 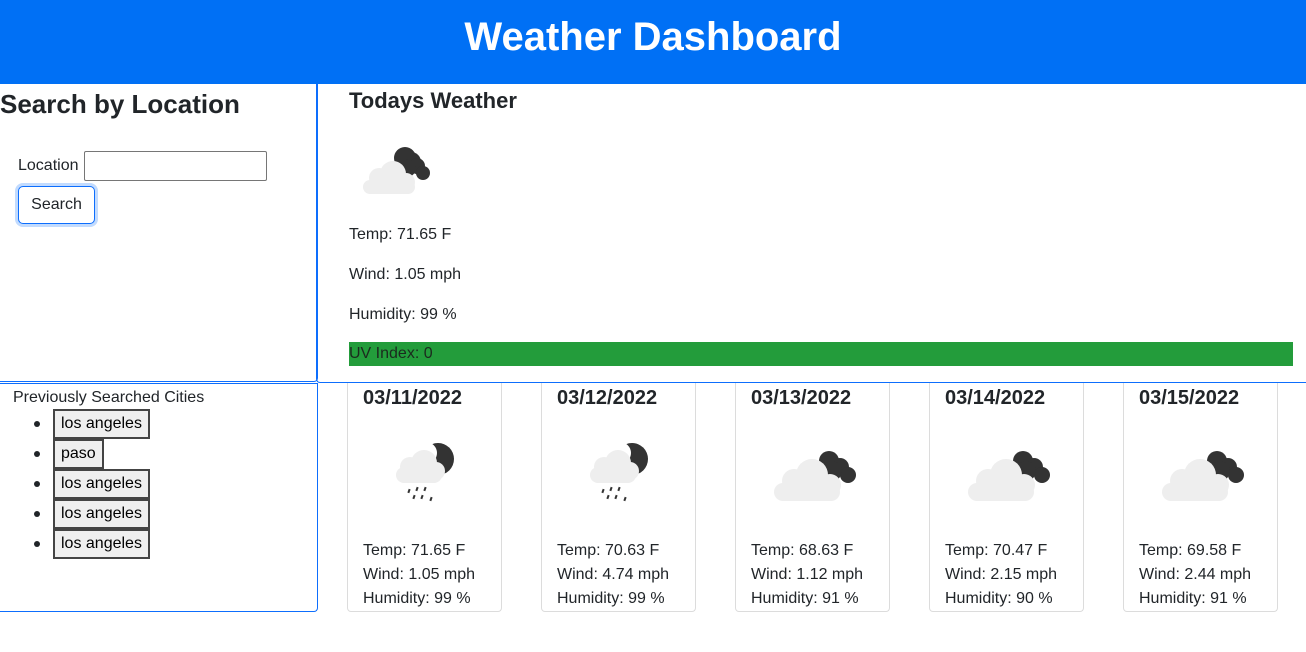 What do you see at coordinates (607, 398) in the screenshot?
I see `forecast-date: 03/12/2022` at bounding box center [607, 398].